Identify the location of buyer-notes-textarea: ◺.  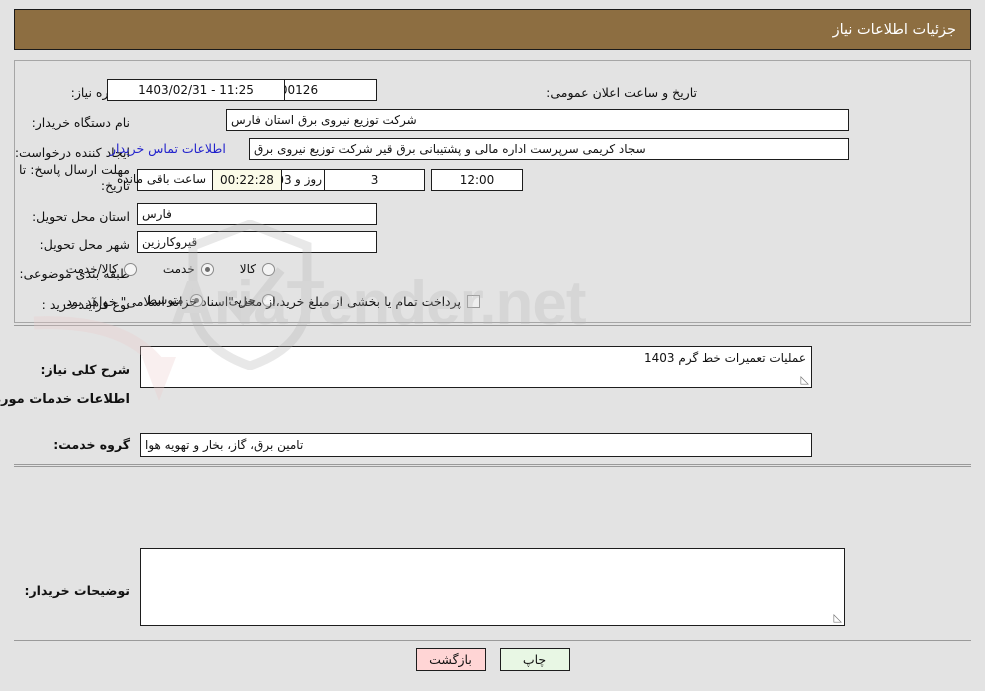
(492, 587).